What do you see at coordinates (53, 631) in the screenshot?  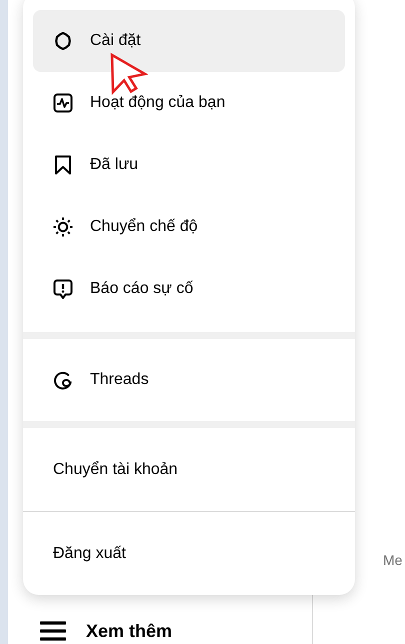 I see `menu-icon` at bounding box center [53, 631].